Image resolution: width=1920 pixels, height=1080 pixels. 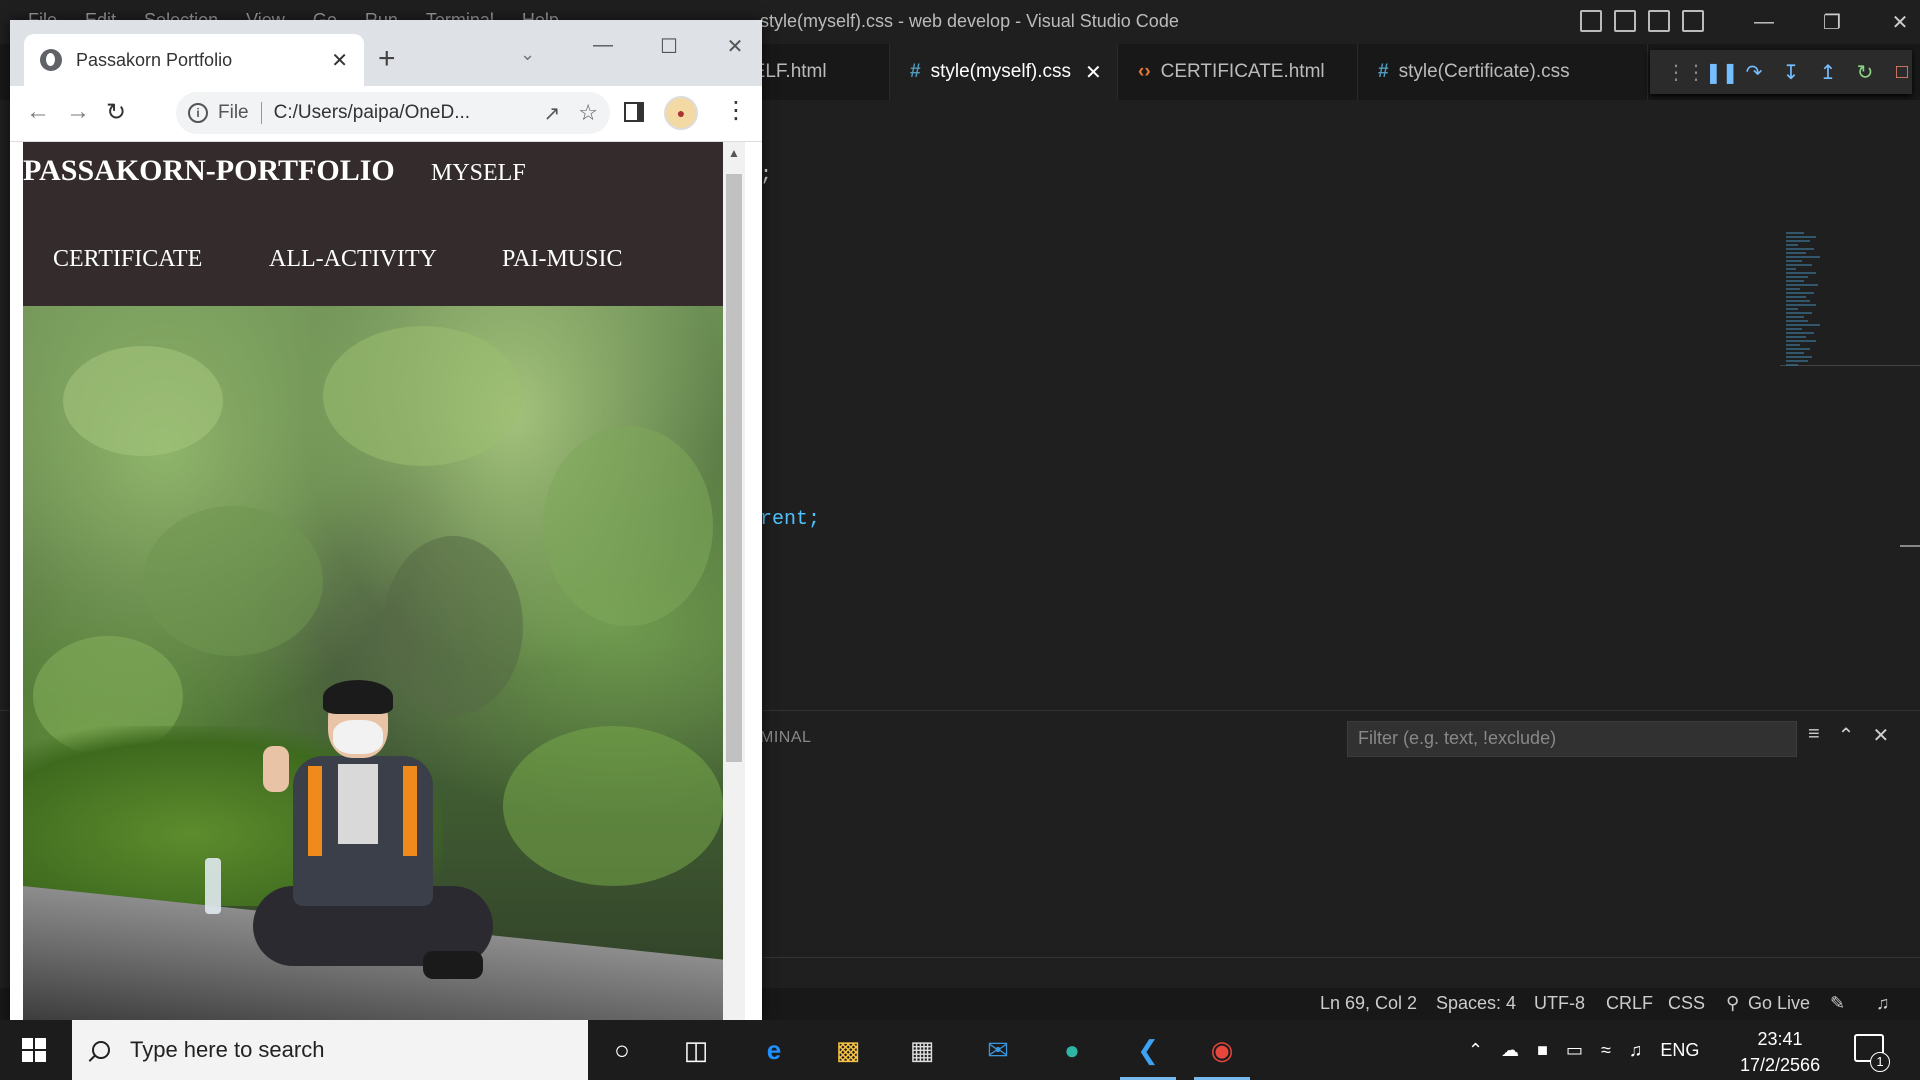 What do you see at coordinates (1476, 1003) in the screenshot?
I see `status-indentation: Spaces: 4` at bounding box center [1476, 1003].